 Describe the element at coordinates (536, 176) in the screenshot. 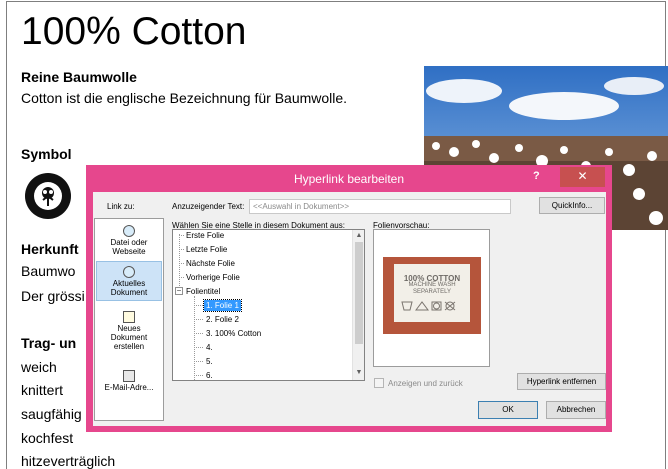

I see `help-icon: ?` at that location.